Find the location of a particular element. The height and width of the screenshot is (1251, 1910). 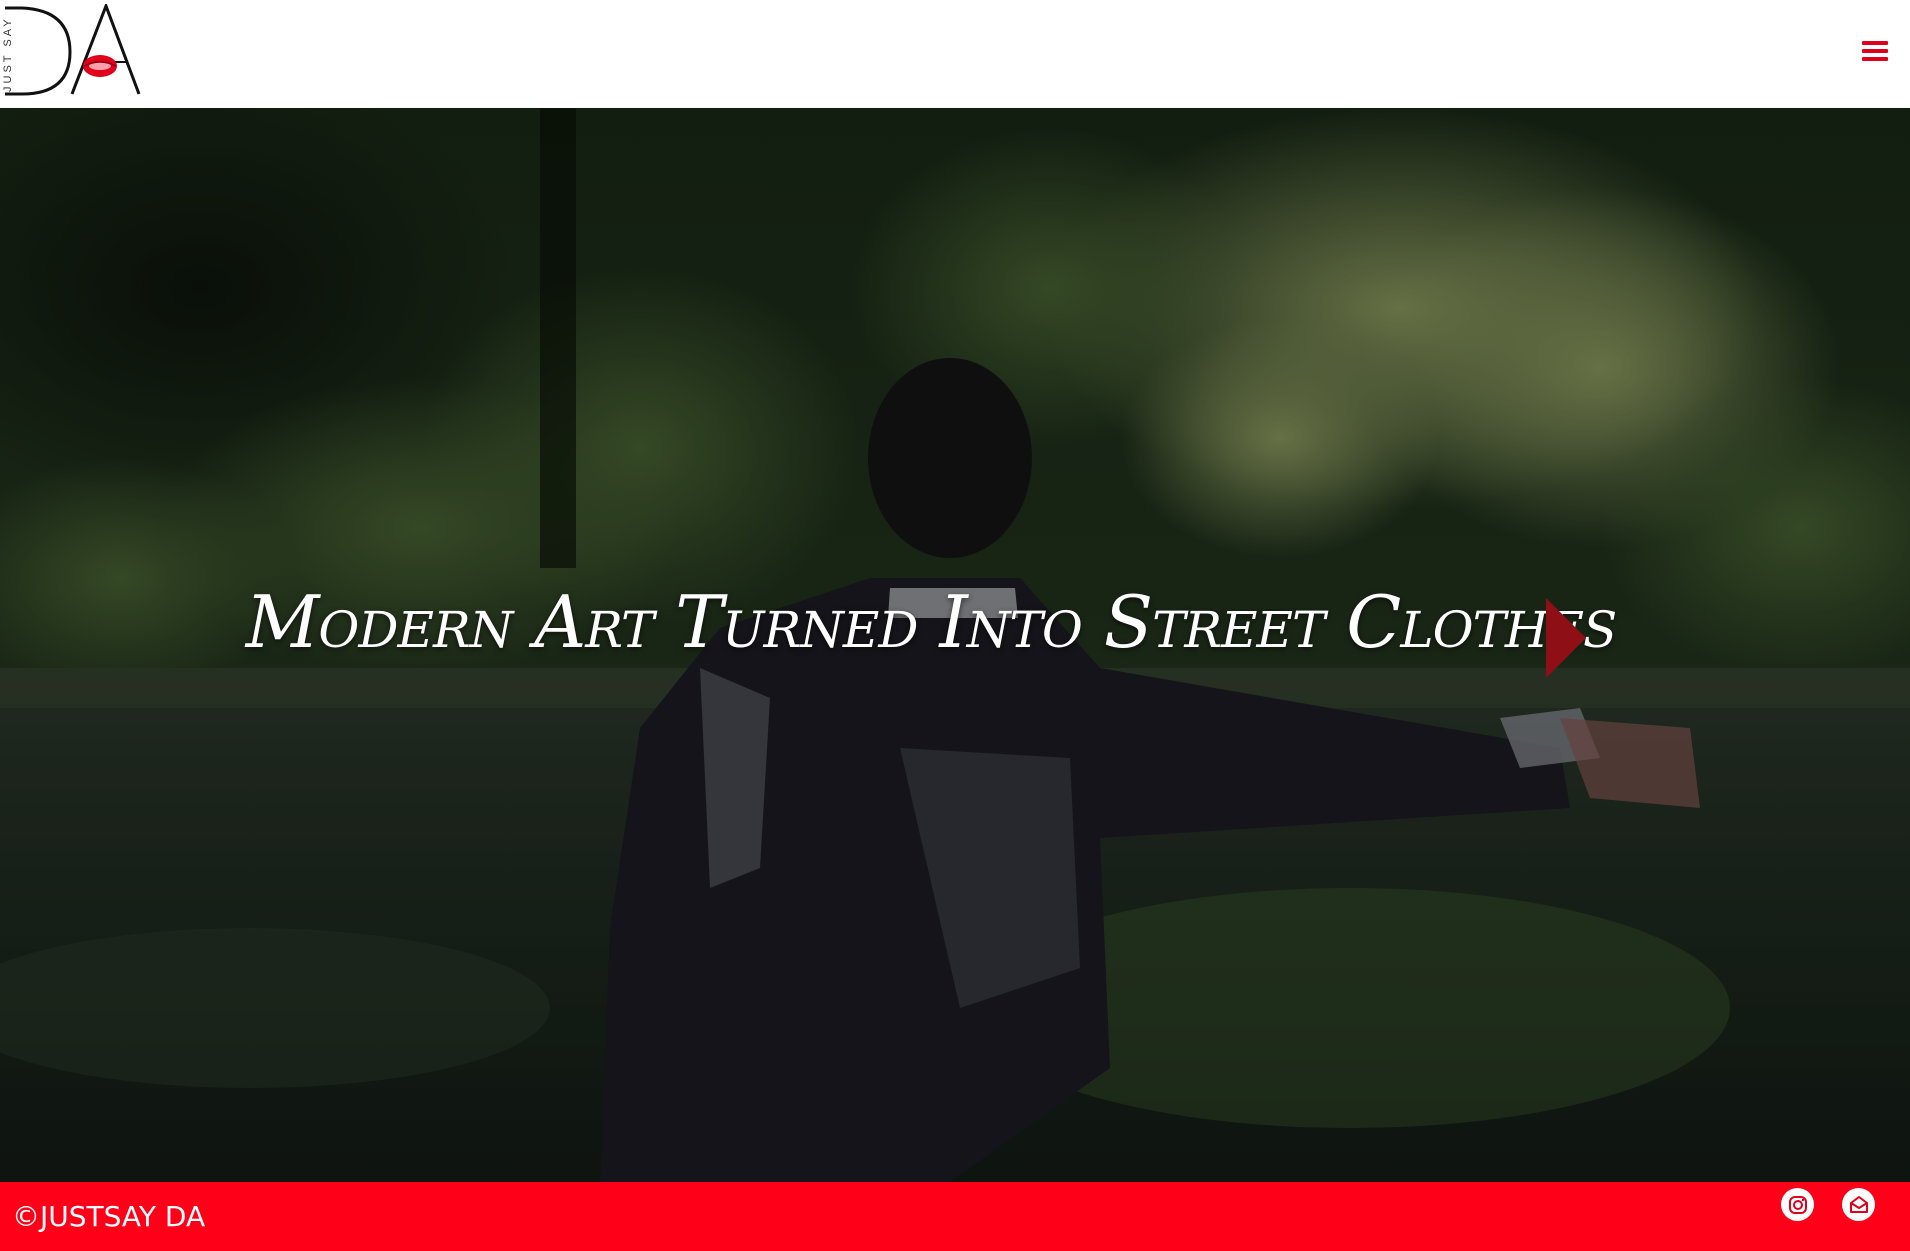

instagram-icon is located at coordinates (1797, 1204).